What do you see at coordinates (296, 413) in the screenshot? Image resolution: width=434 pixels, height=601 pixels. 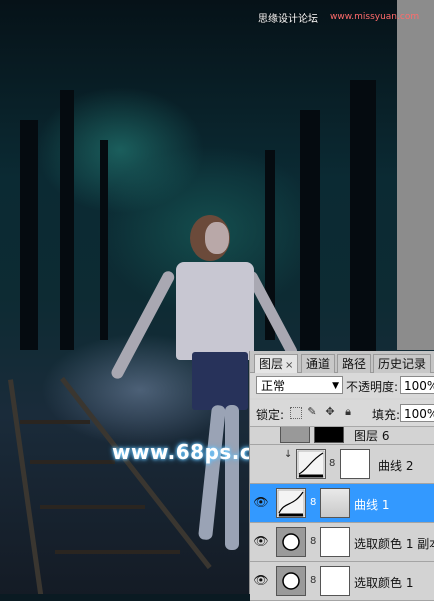 I see `lock-transparent-icon` at bounding box center [296, 413].